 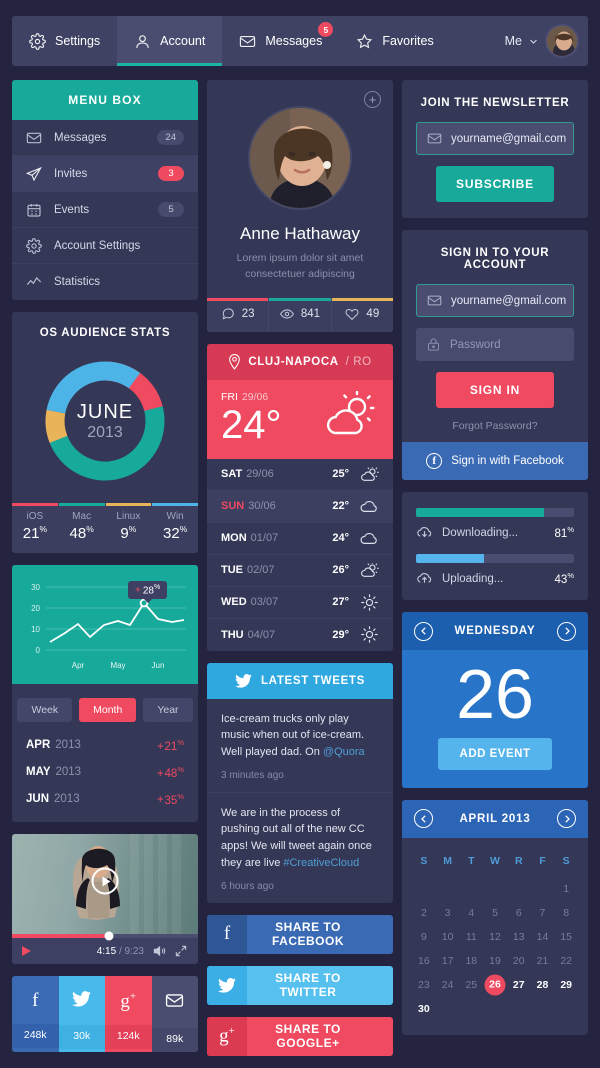 I want to click on filter-week: Week, so click(x=45, y=710).